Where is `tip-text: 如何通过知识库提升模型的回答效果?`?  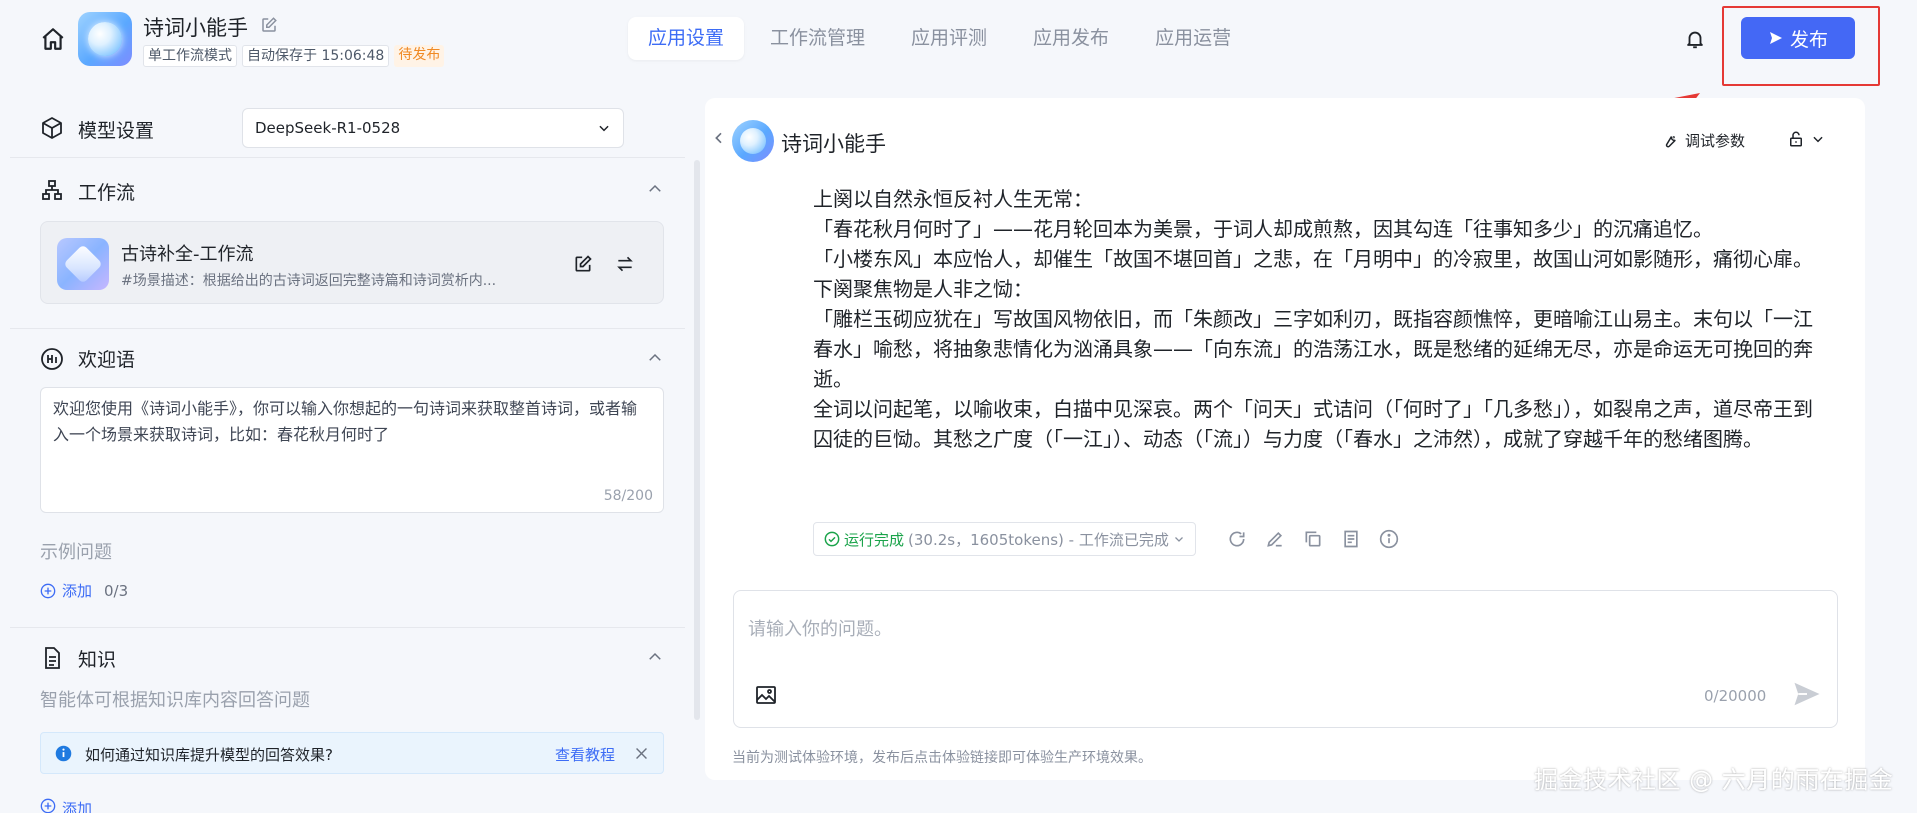
tip-text: 如何通过知识库提升模型的回答效果? is located at coordinates (209, 755).